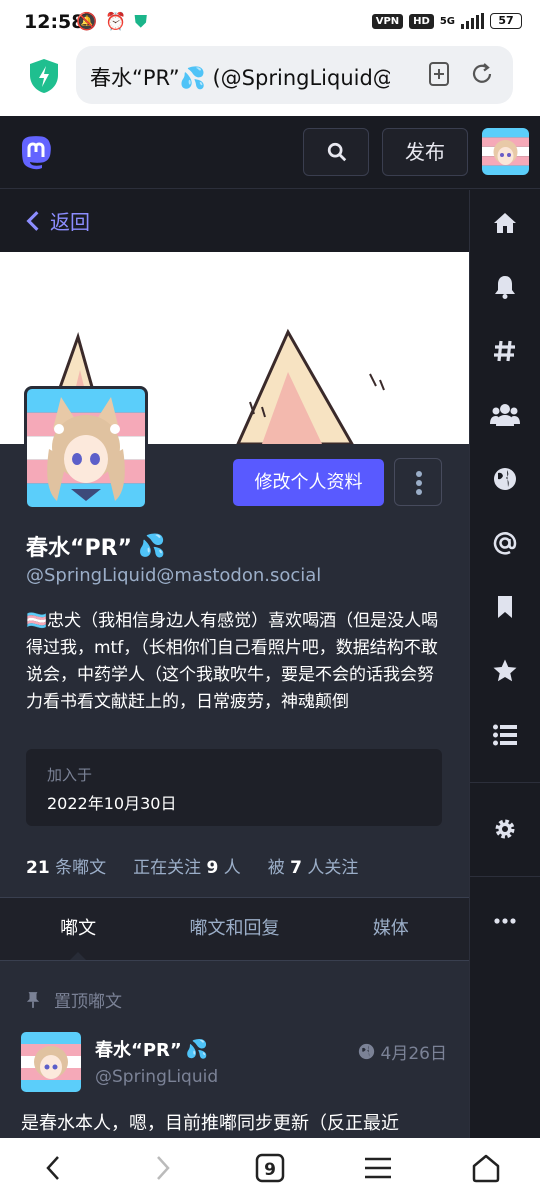  Describe the element at coordinates (70, 775) in the screenshot. I see `joined-label: 加入于` at that location.